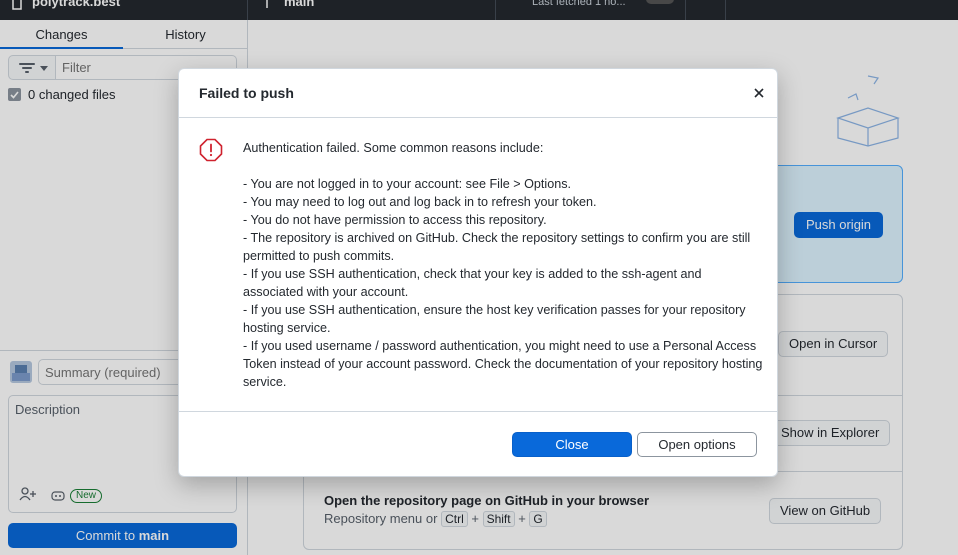 The height and width of the screenshot is (555, 958). Describe the element at coordinates (246, 93) in the screenshot. I see `dialog-title: Failed to push` at that location.